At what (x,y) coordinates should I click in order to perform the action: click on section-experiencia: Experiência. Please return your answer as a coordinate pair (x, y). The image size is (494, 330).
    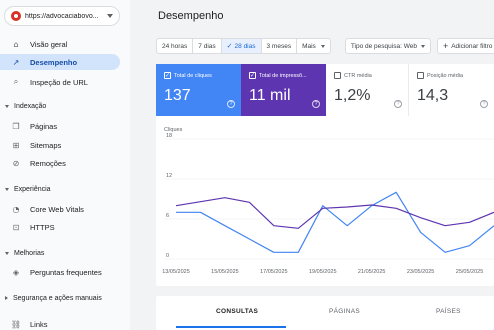
    Looking at the image, I should click on (28, 189).